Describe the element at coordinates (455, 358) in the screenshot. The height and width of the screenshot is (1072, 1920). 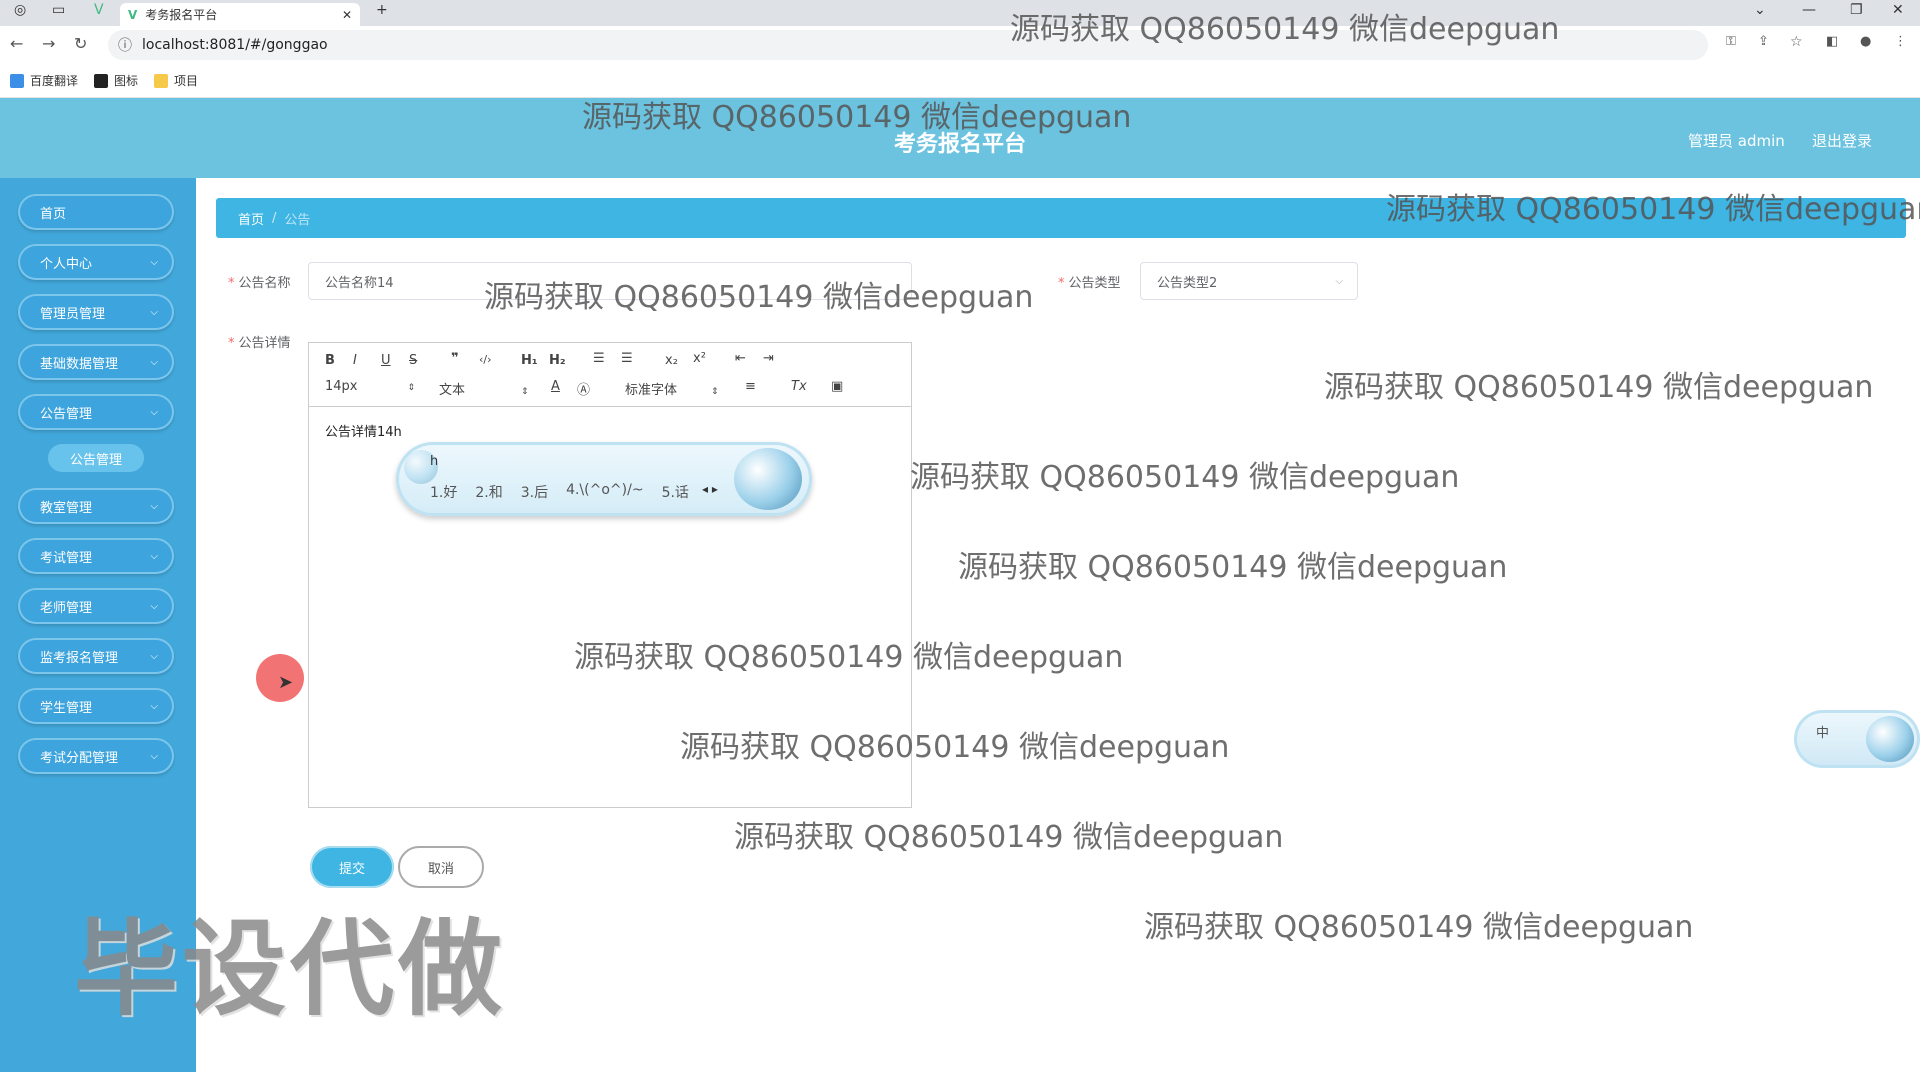
I see `blockquote-icon: ❞` at that location.